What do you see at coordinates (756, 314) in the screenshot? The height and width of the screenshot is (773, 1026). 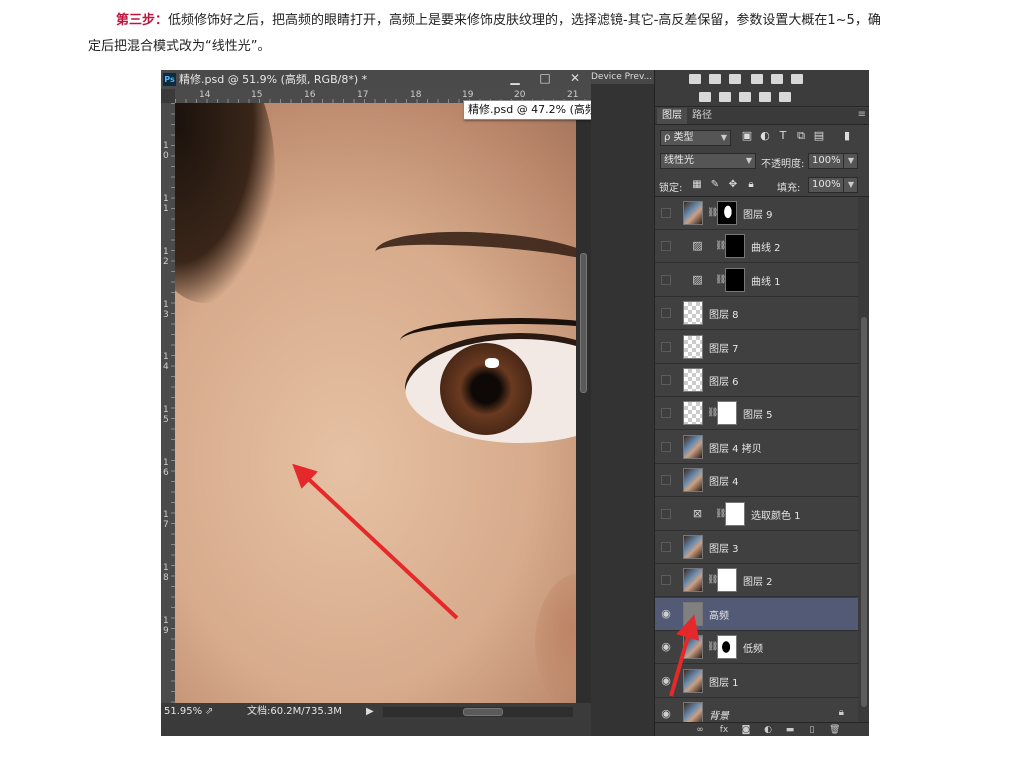 I see `layer-row: 图层 8` at bounding box center [756, 314].